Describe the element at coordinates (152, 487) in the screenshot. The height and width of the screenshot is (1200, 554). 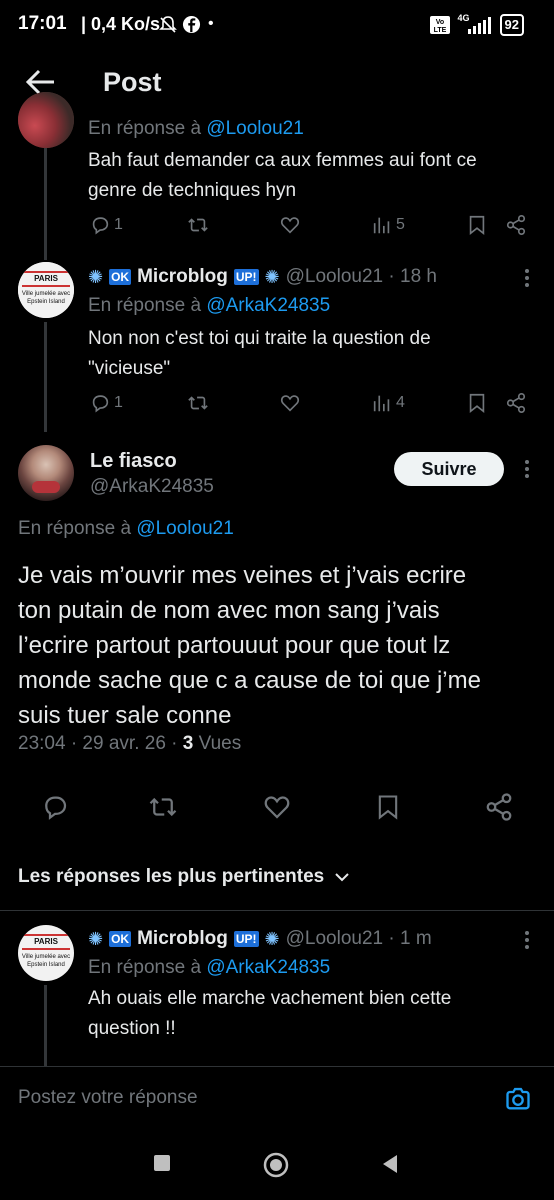
I see `author-handle: @ArkaK24835` at that location.